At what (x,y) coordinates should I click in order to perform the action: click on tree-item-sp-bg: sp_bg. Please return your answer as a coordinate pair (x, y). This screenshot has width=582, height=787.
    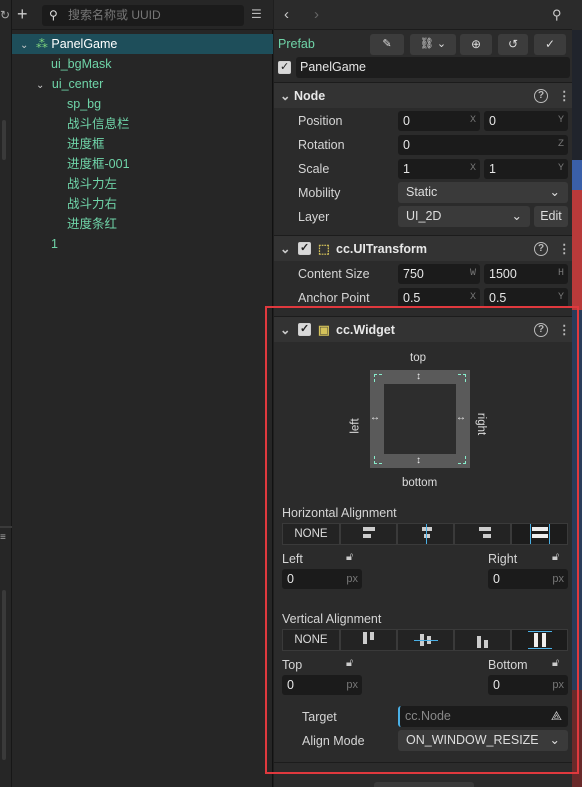
    Looking at the image, I should click on (84, 104).